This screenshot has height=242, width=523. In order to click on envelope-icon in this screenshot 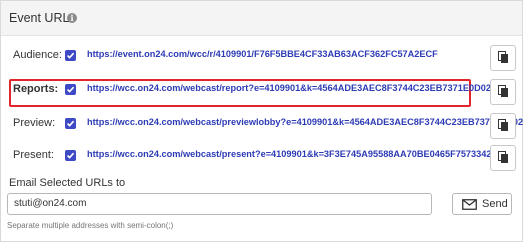, I will do `click(469, 204)`.